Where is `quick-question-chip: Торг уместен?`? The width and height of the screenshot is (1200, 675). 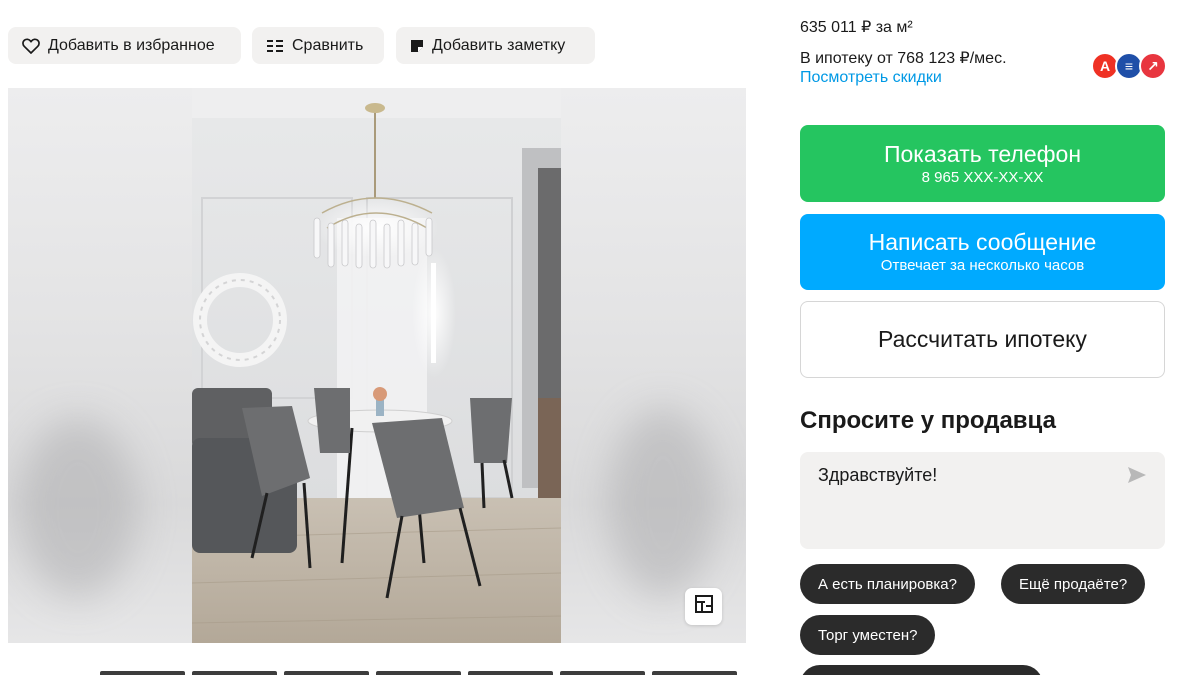 quick-question-chip: Торг уместен? is located at coordinates (868, 635).